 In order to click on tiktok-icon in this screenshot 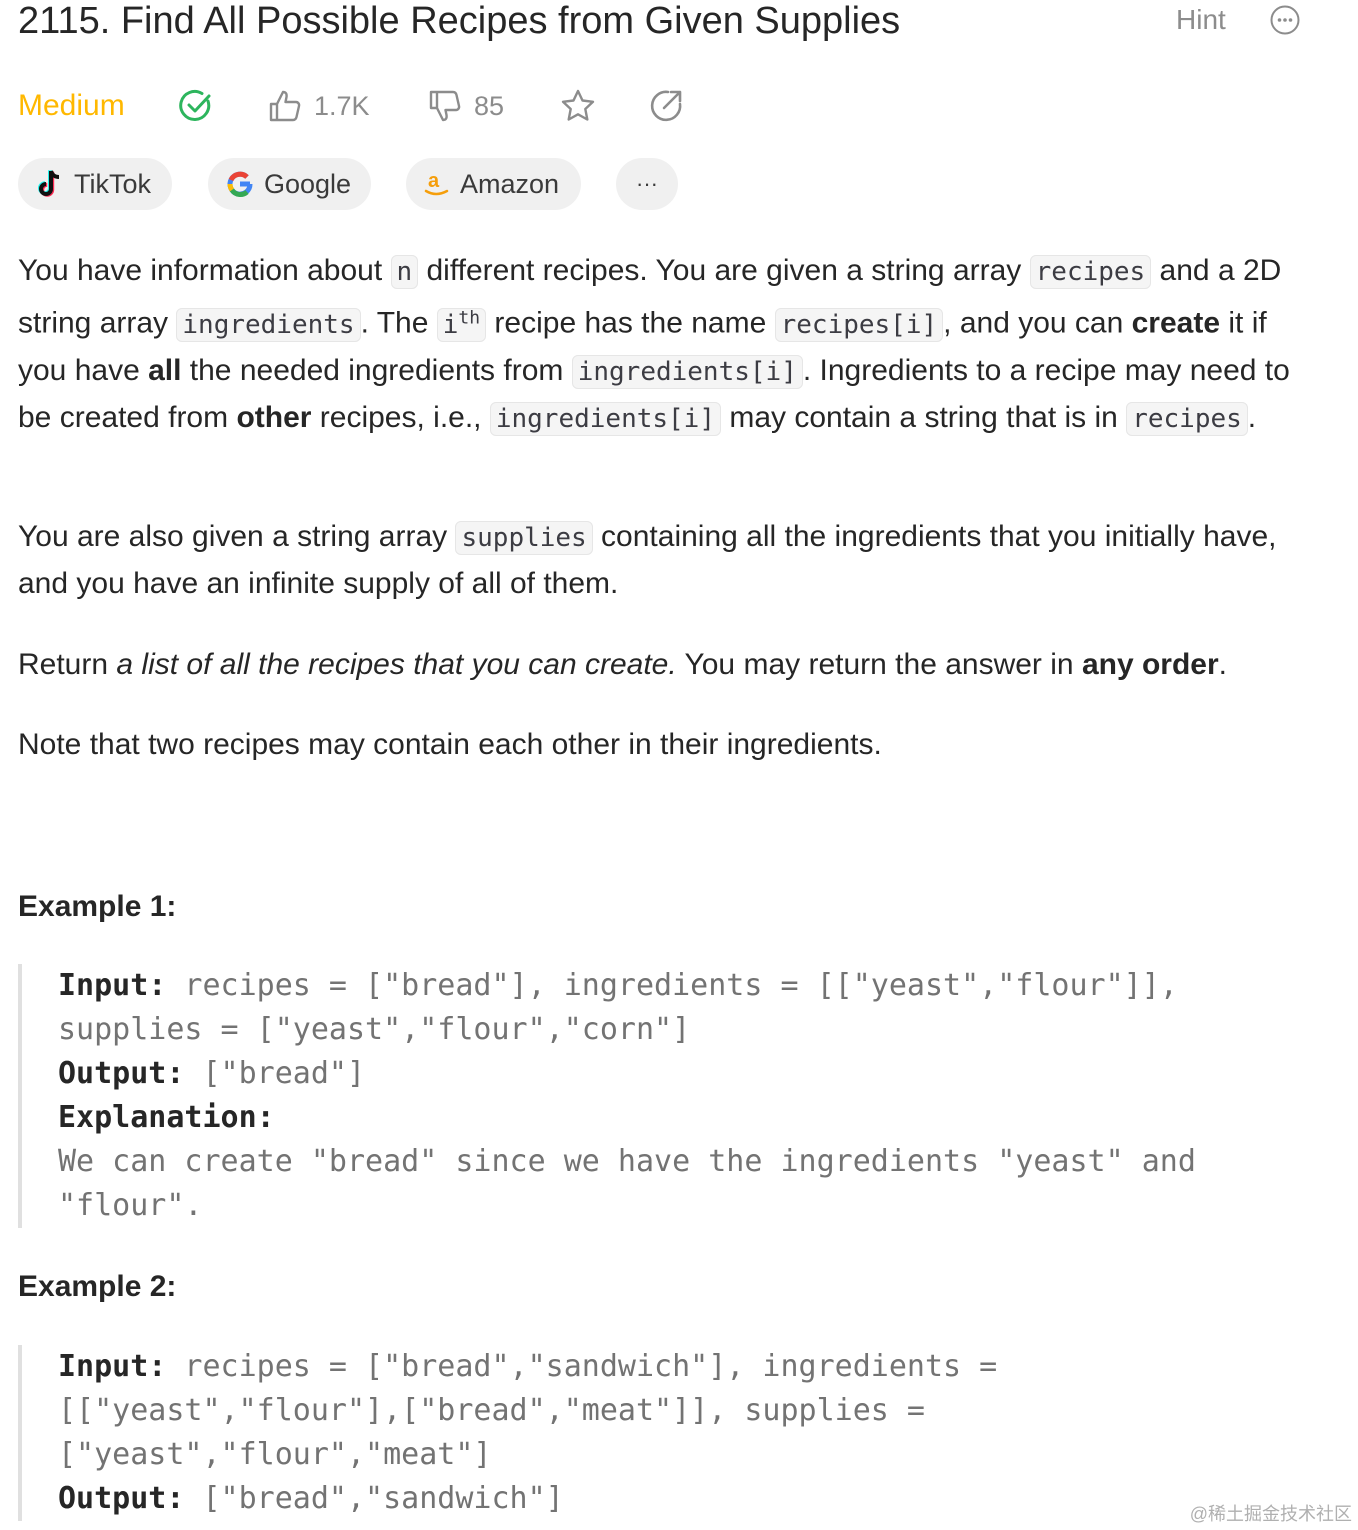, I will do `click(49, 183)`.